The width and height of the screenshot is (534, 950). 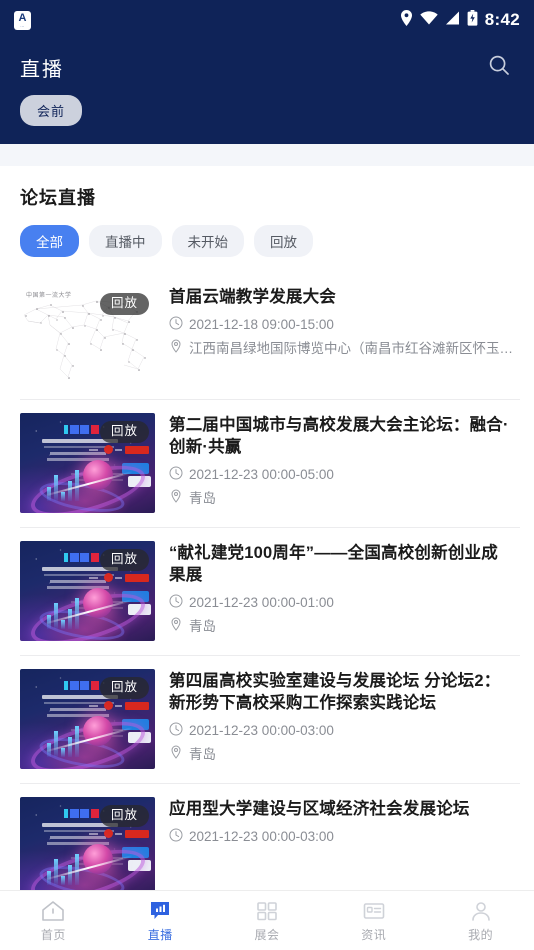 I want to click on nav-item-live: 直播, so click(x=160, y=921).